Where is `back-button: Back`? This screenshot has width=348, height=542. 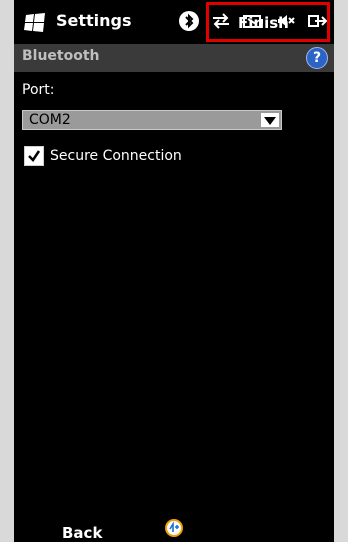
back-button: Back is located at coordinates (82, 533).